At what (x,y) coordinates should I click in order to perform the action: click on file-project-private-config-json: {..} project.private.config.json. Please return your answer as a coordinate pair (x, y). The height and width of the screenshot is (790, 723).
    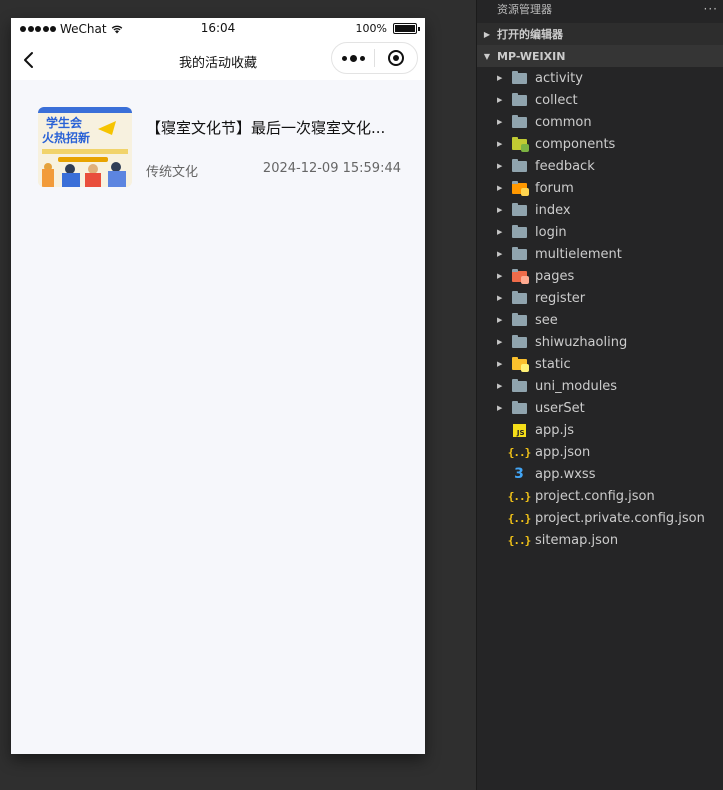
    Looking at the image, I should click on (600, 518).